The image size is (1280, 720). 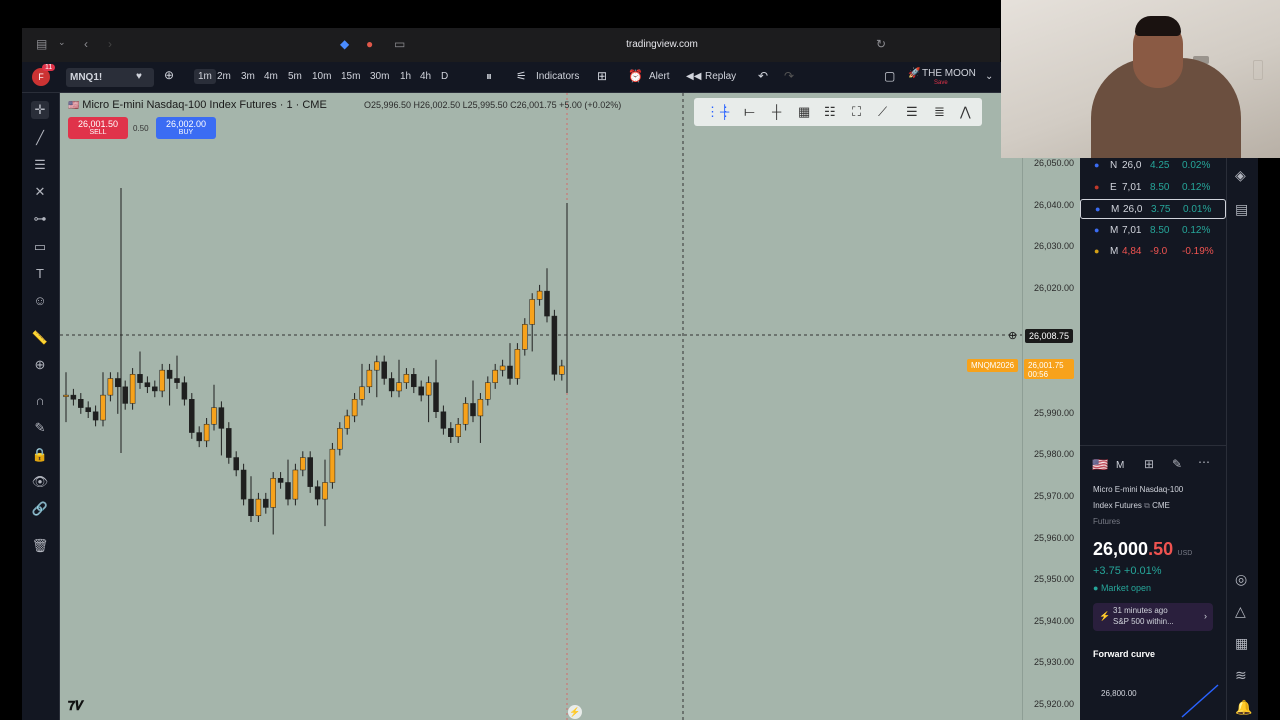 What do you see at coordinates (1153, 252) in the screenshot?
I see `watchlist-row: ● M 4,84 -9.0 -0.19%` at bounding box center [1153, 252].